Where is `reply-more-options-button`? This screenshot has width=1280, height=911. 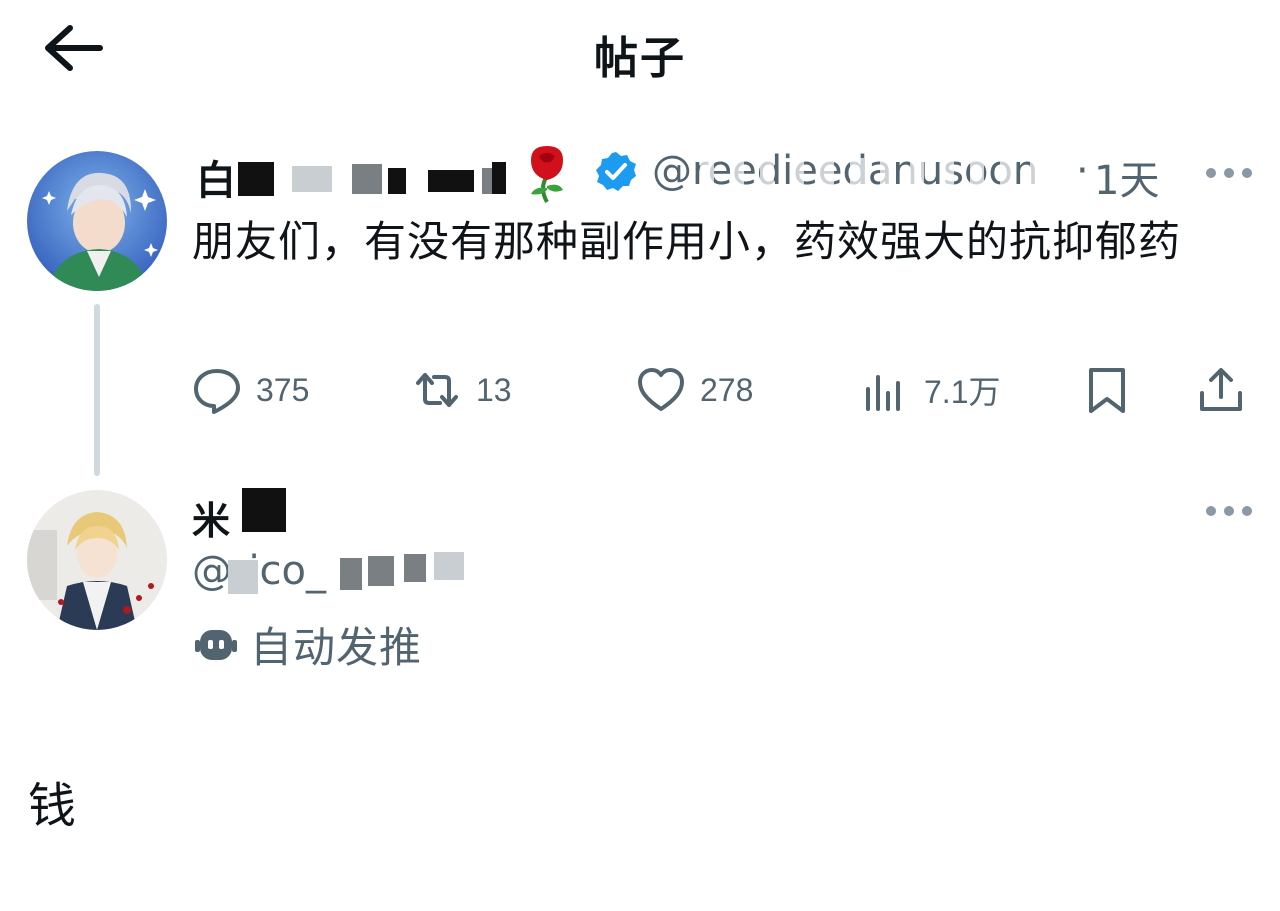 reply-more-options-button is located at coordinates (1229, 511).